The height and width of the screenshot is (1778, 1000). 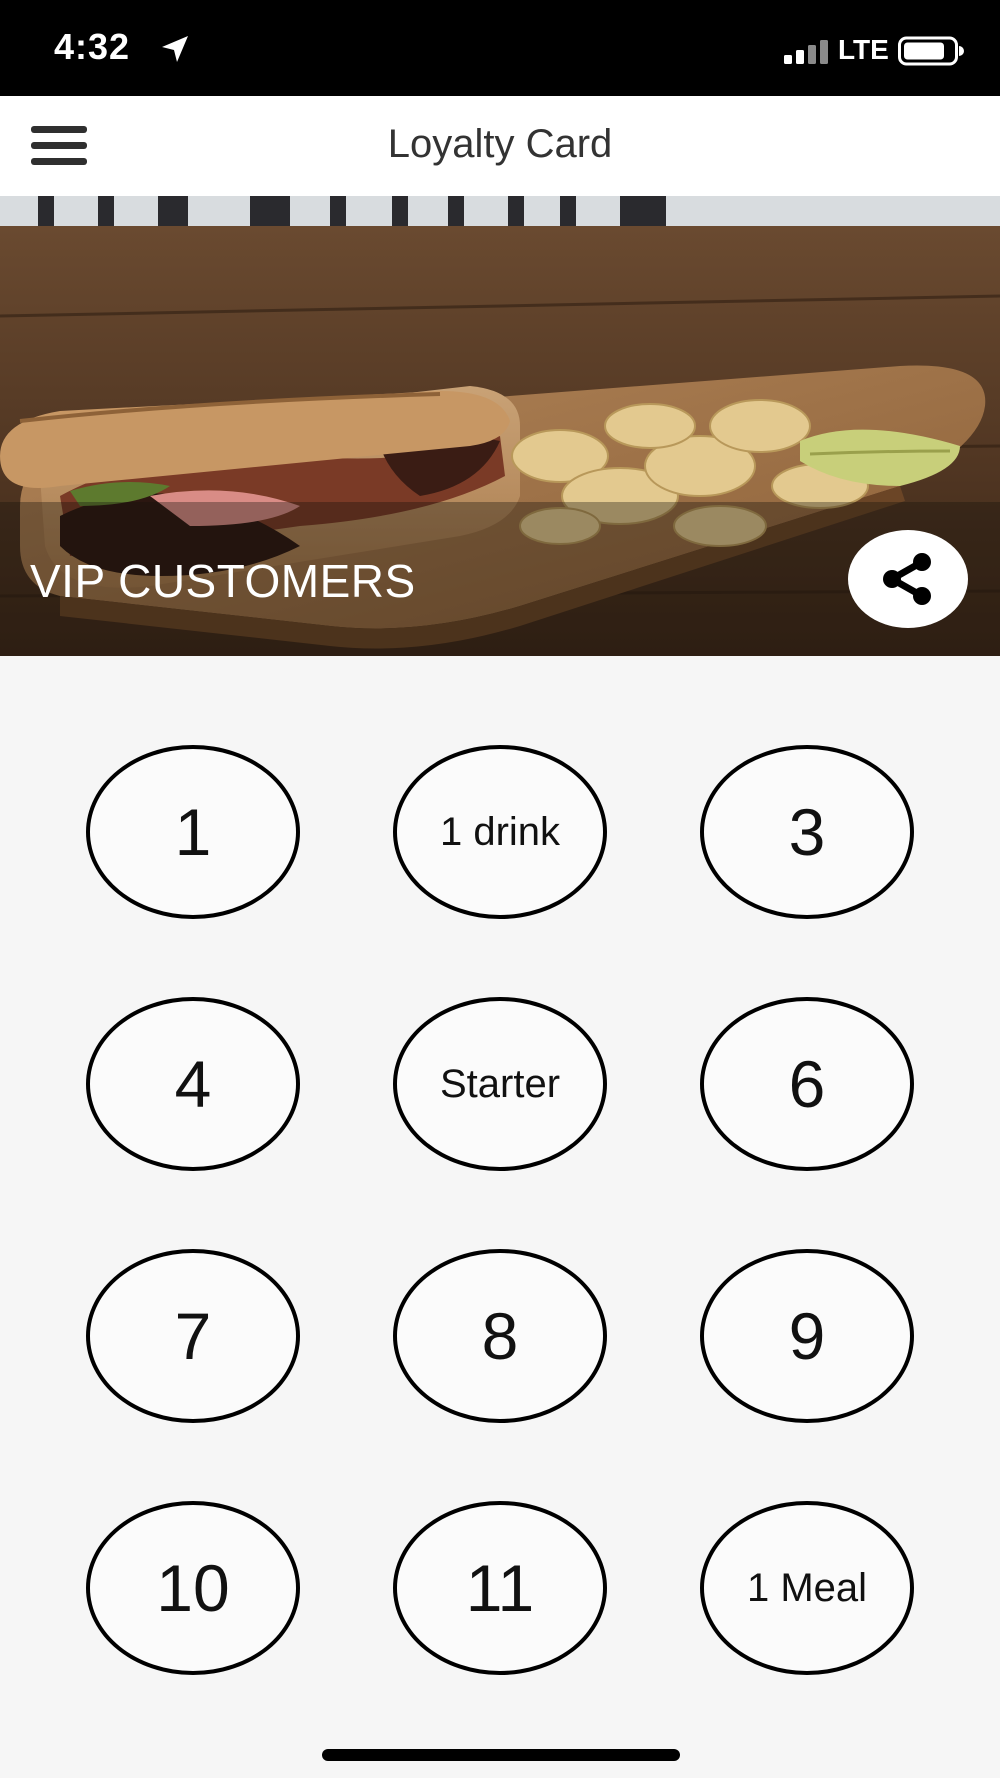 What do you see at coordinates (223, 581) in the screenshot?
I see `card-name: VIP CUSTOMERS` at bounding box center [223, 581].